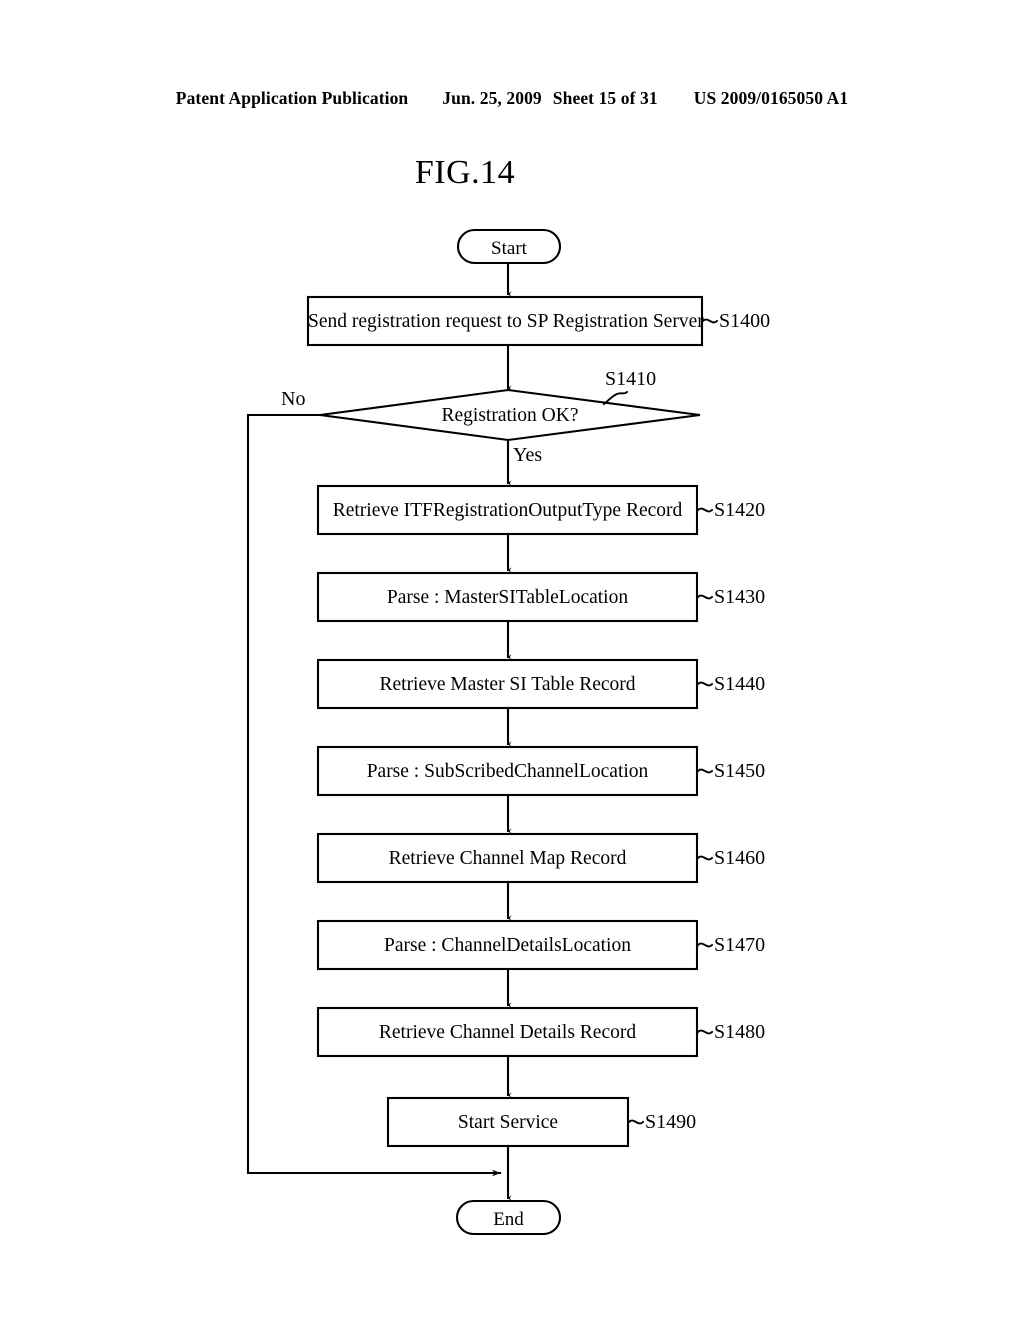 The height and width of the screenshot is (1320, 1024). What do you see at coordinates (705, 858) in the screenshot?
I see `leader-s1460` at bounding box center [705, 858].